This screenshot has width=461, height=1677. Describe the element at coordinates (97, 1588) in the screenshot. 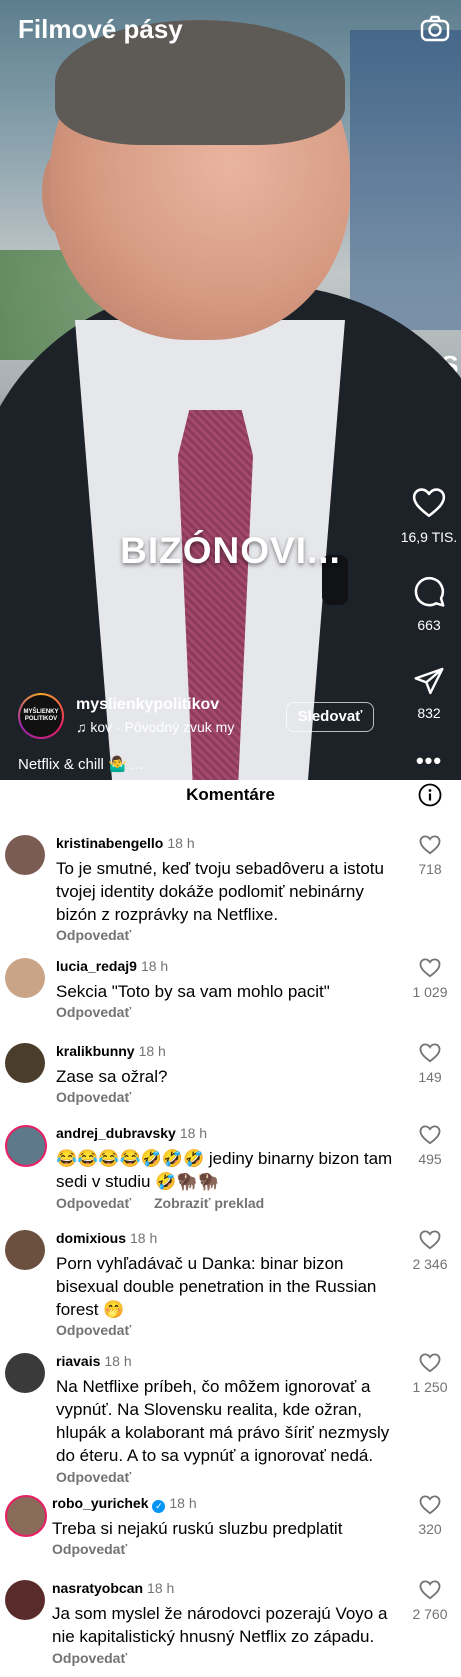

I see `comment-username: nasratyobcan` at that location.